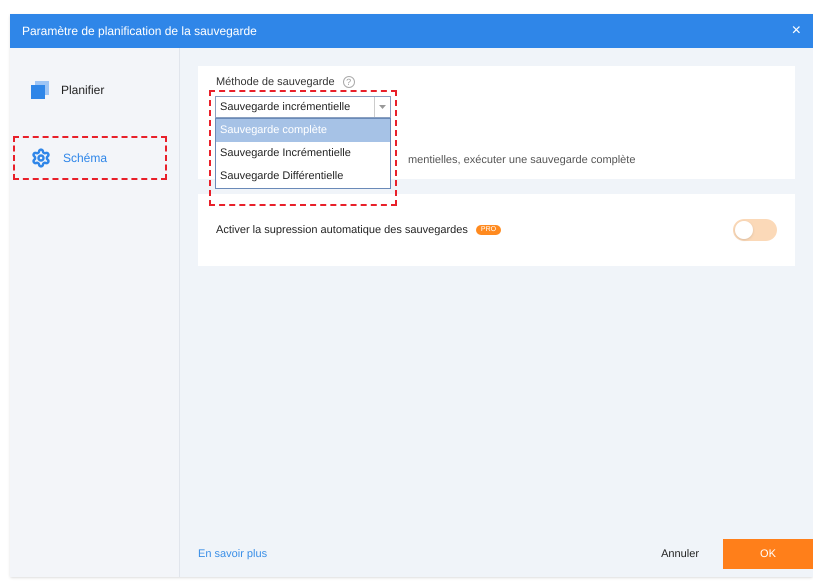 This screenshot has width=813, height=585. I want to click on close-button: ×, so click(796, 31).